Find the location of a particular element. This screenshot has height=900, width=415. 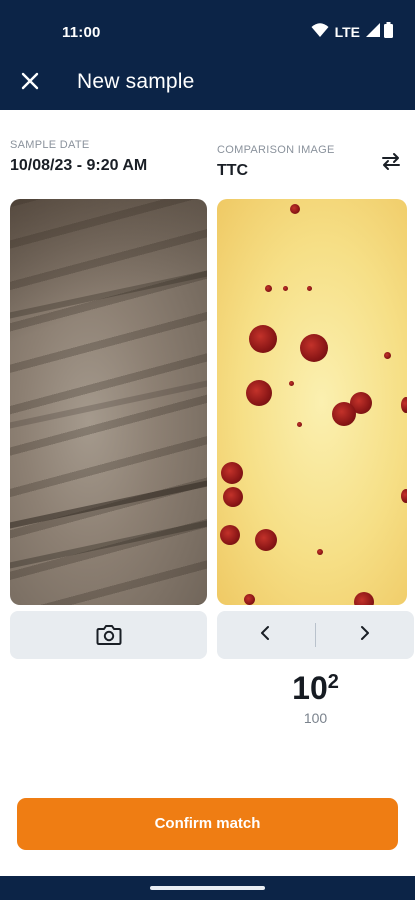

camera-icon is located at coordinates (109, 635).